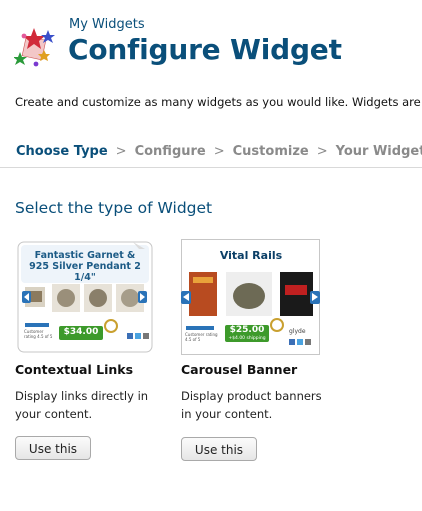  I want to click on card-description: Display links directly in your content., so click(82, 405).